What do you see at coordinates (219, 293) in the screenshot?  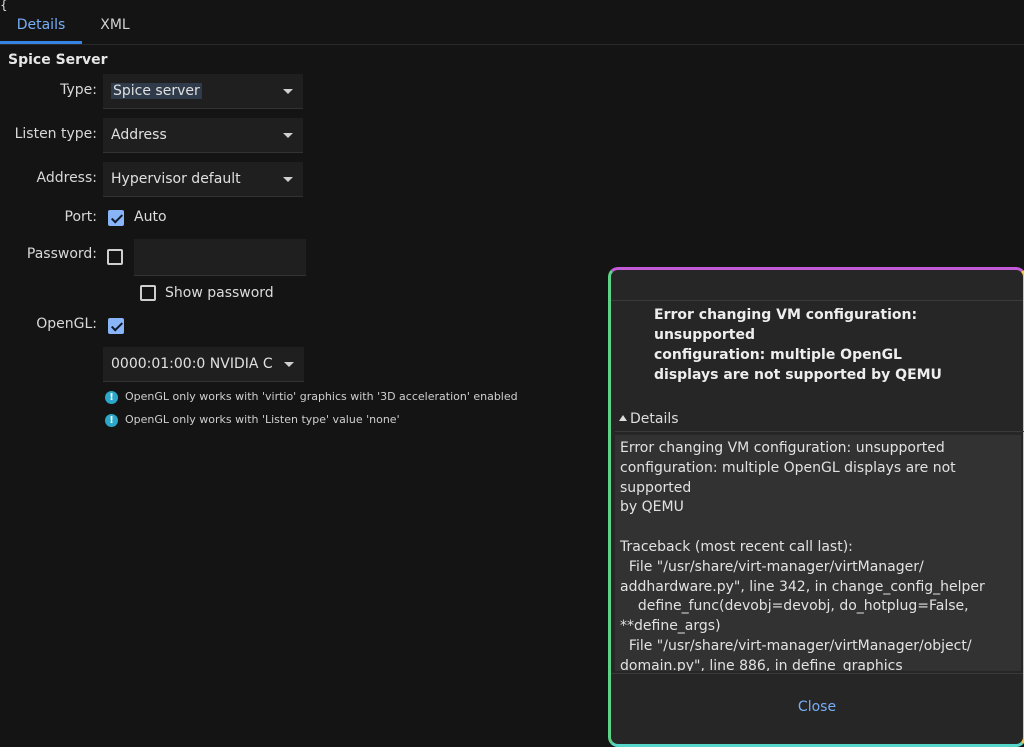 I see `show-password-label: Show password` at bounding box center [219, 293].